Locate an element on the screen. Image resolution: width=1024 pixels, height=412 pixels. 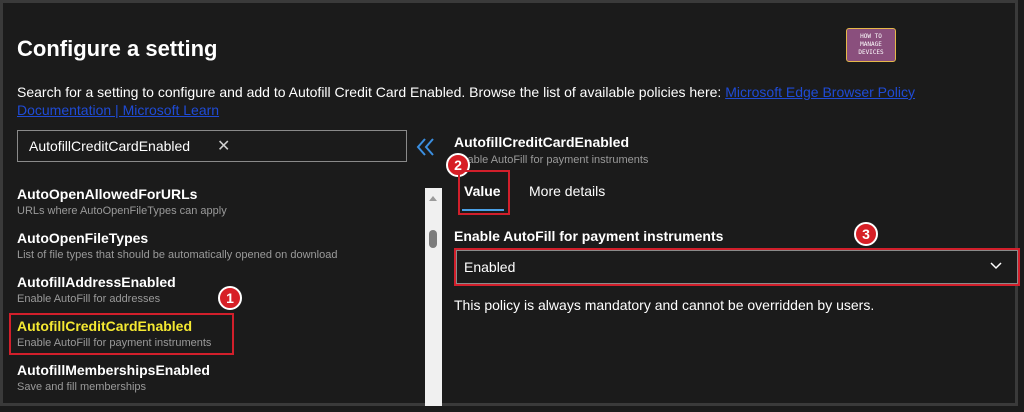
page-title: Configure a setting is located at coordinates (117, 48).